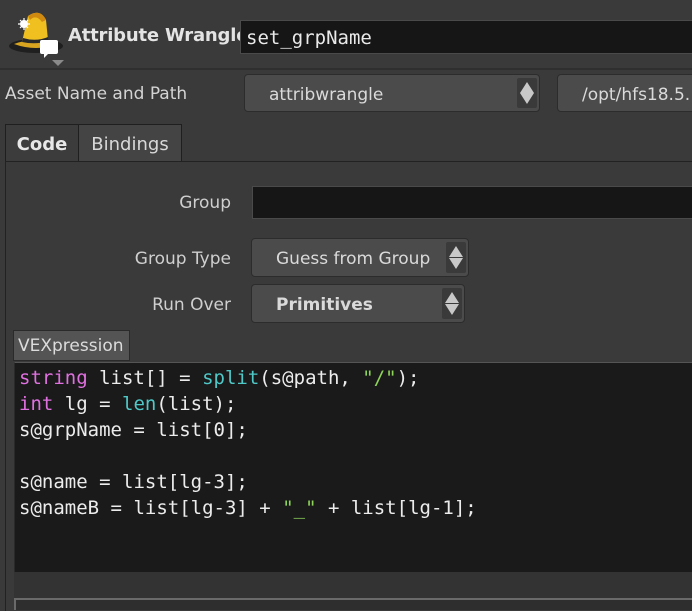  I want to click on group-input, so click(472, 202).